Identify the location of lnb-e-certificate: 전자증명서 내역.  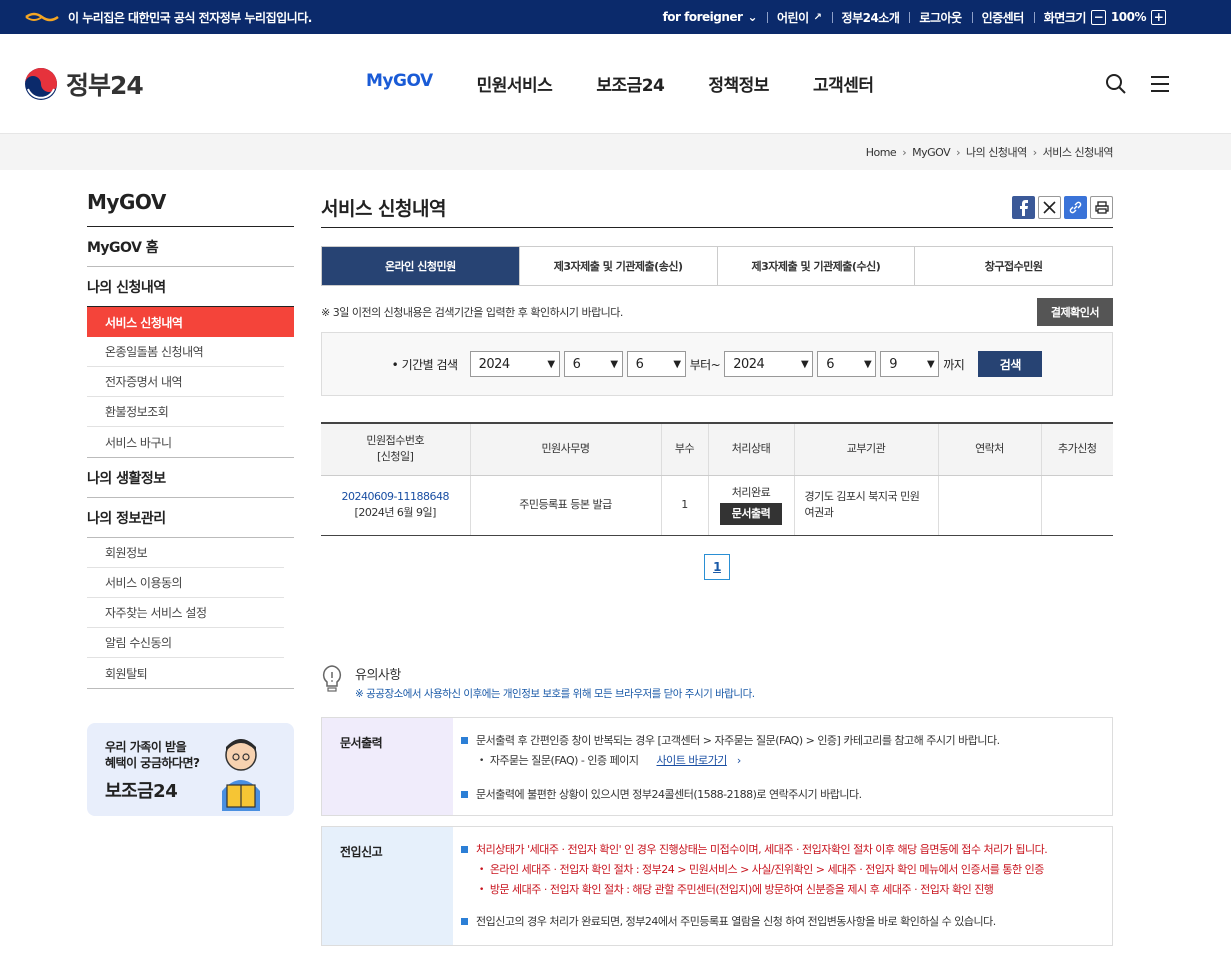
(185, 382).